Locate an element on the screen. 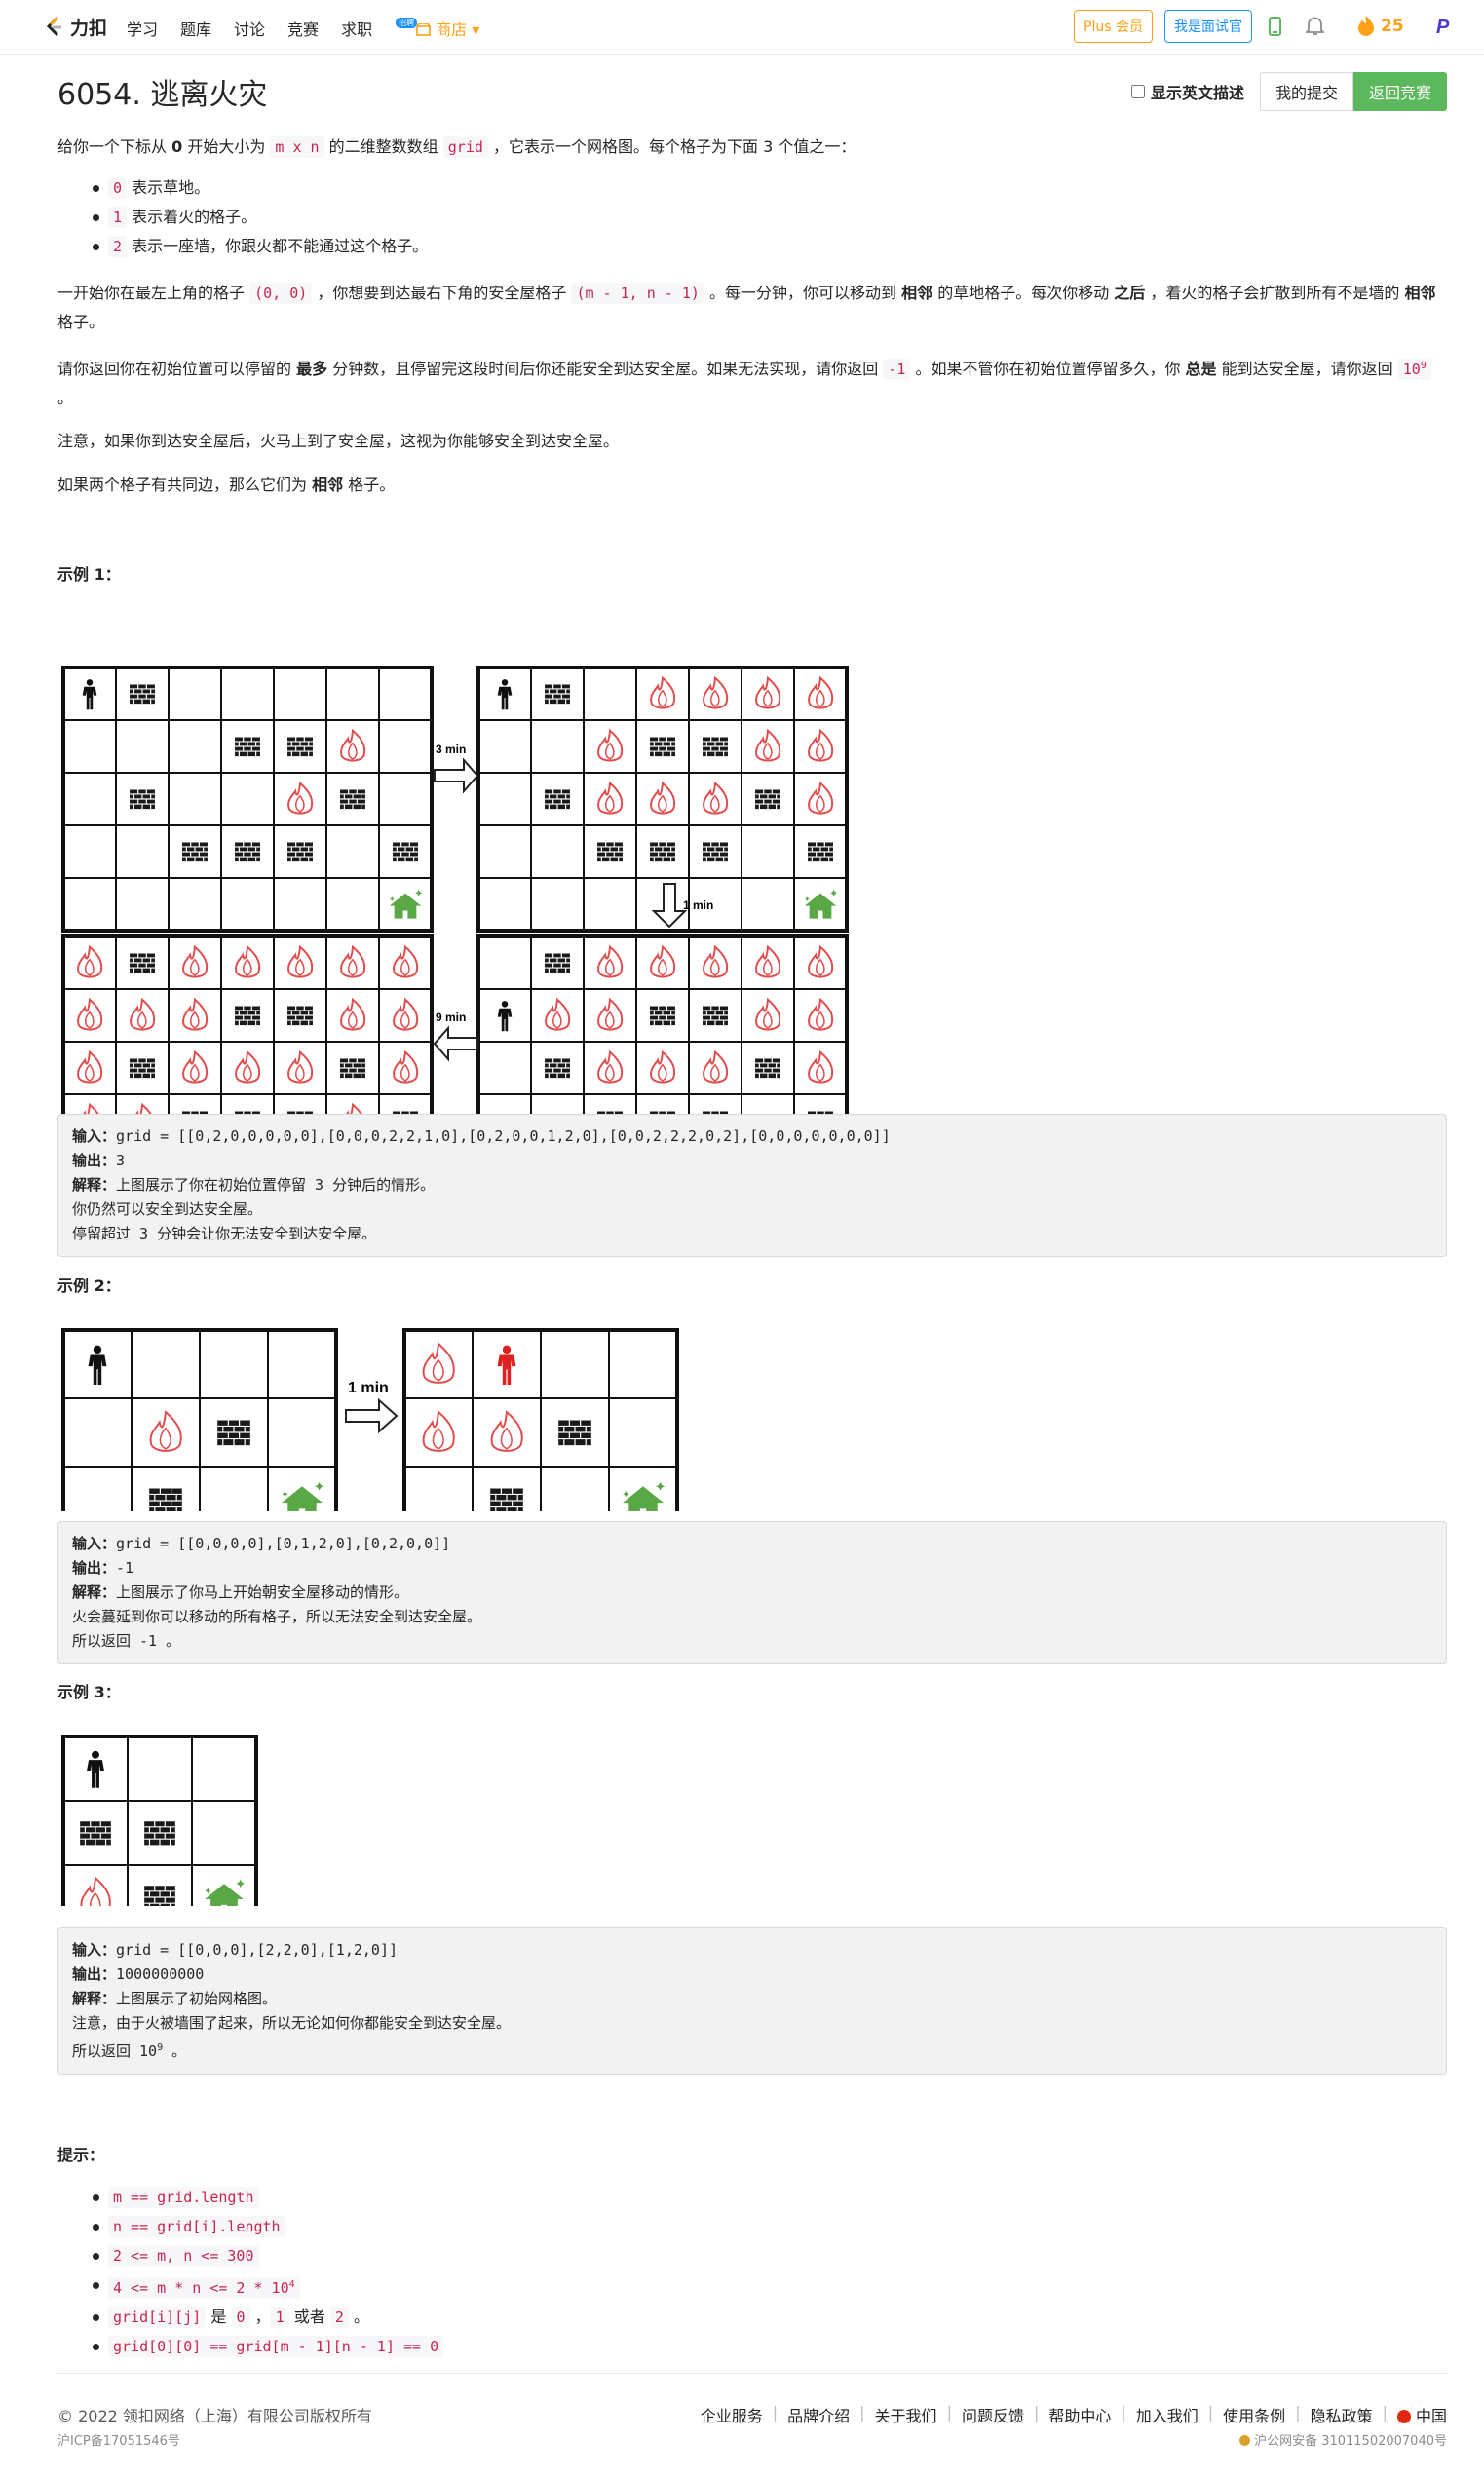 The width and height of the screenshot is (1484, 2479). show-english-checkbox is located at coordinates (1137, 91).